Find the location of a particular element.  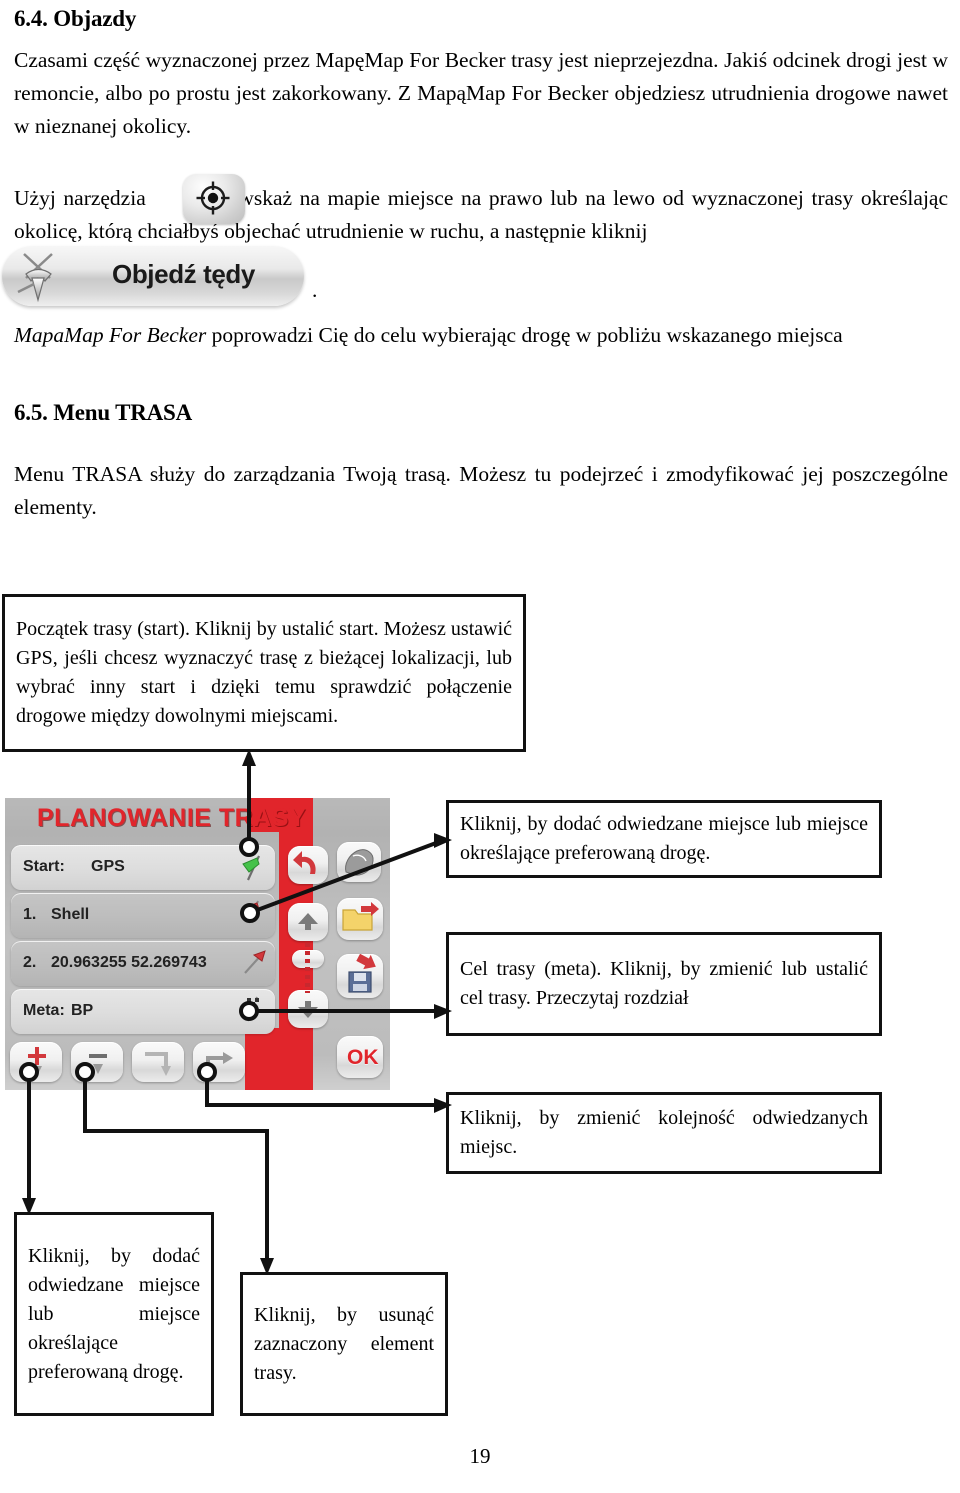

objedz-tedy-button: Objedź tędy is located at coordinates (153, 276).